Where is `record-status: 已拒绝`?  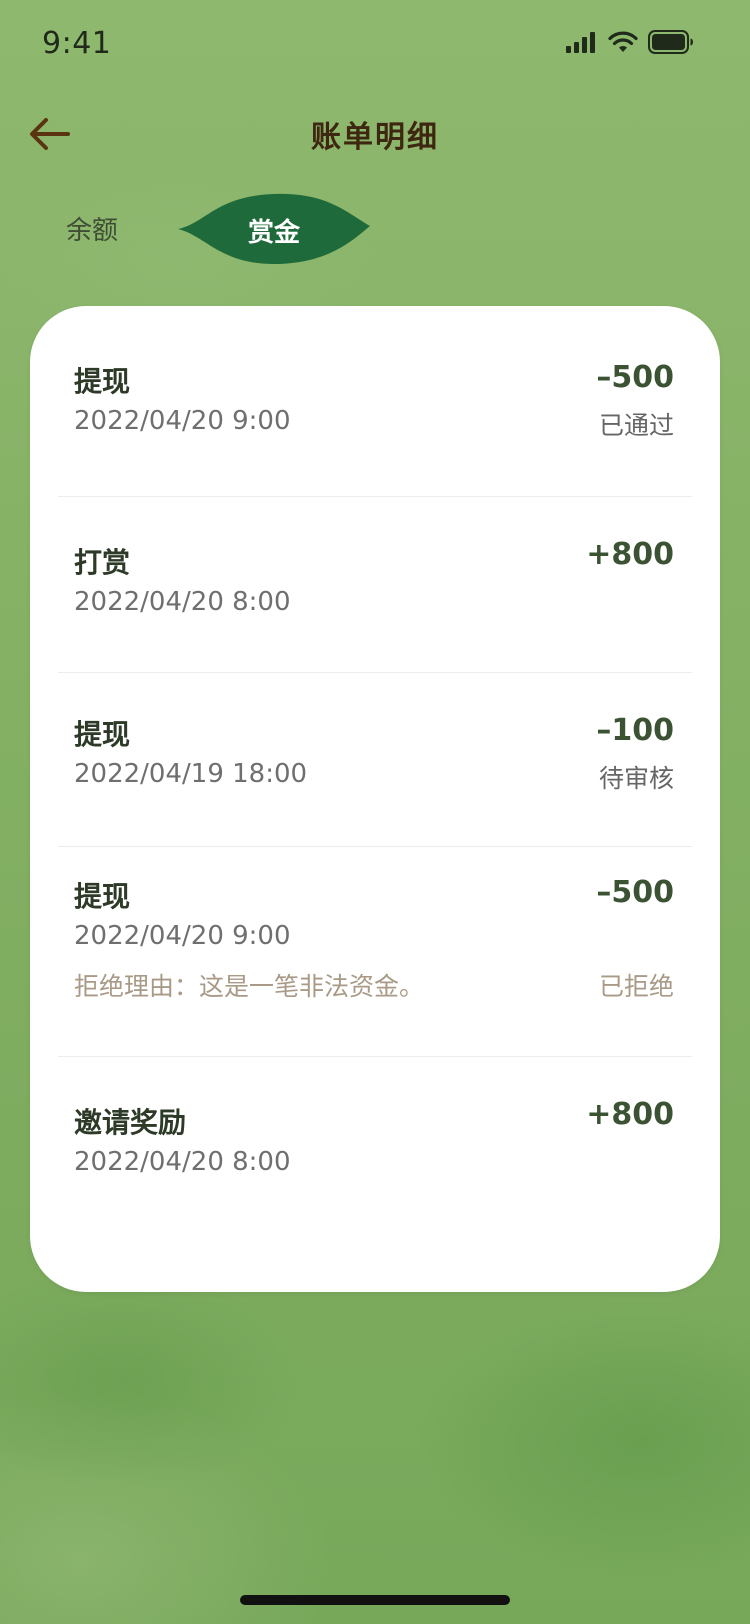
record-status: 已拒绝 is located at coordinates (636, 986).